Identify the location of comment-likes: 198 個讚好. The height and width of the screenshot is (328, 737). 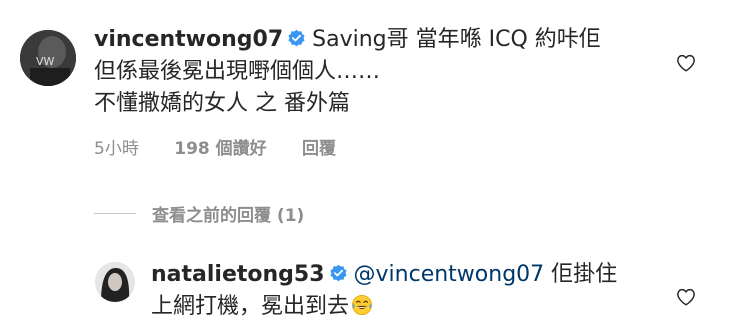
(220, 149).